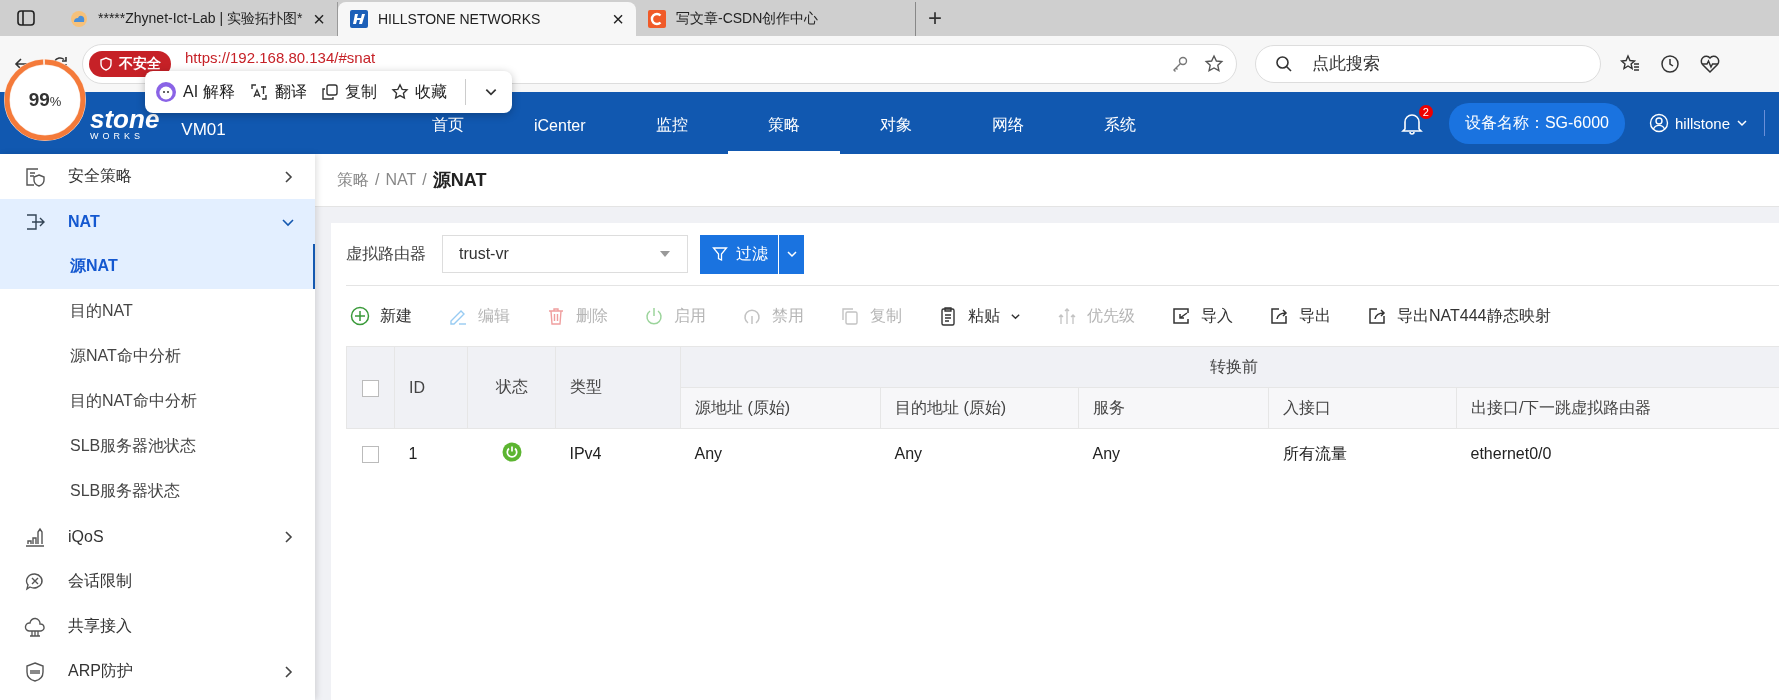 The image size is (1779, 700). I want to click on sidebar-item: 共享接入, so click(157, 626).